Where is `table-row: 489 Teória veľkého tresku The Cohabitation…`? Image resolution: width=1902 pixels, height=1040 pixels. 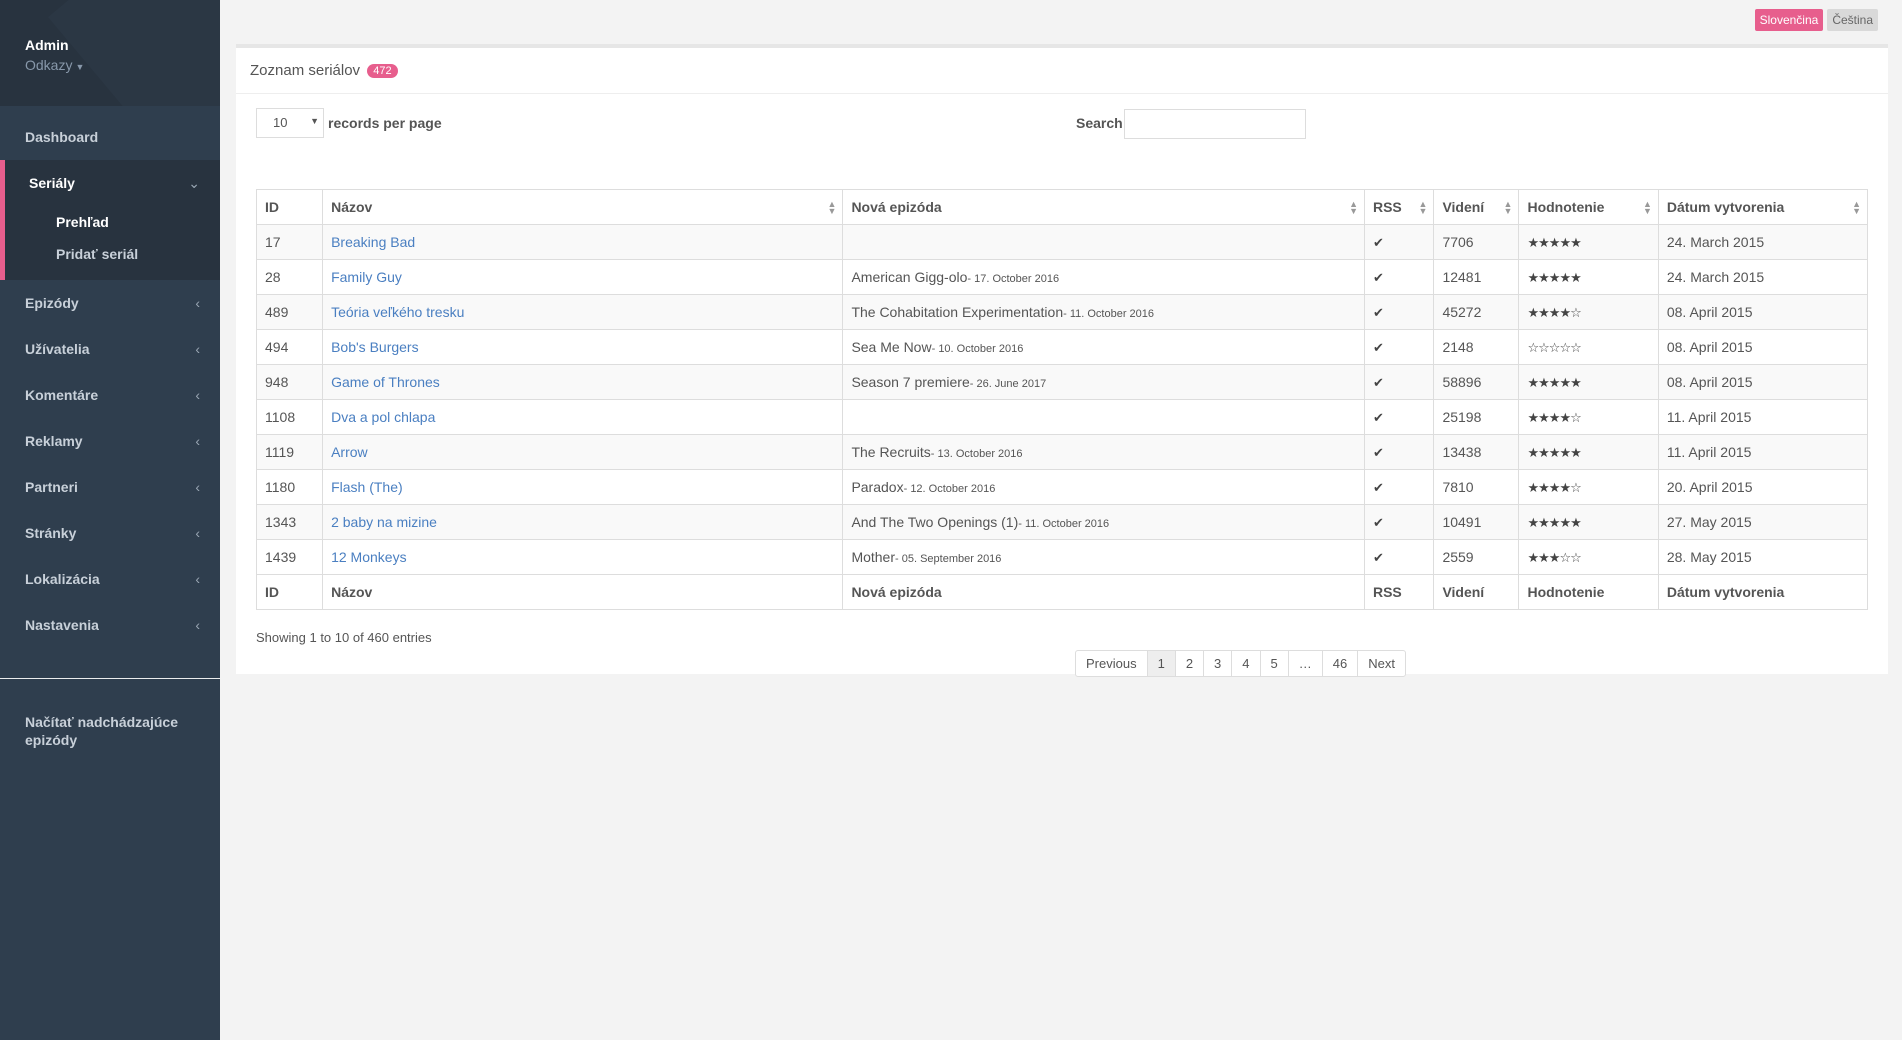
table-row: 489 Teória veľkého tresku The Cohabitation… is located at coordinates (1062, 312).